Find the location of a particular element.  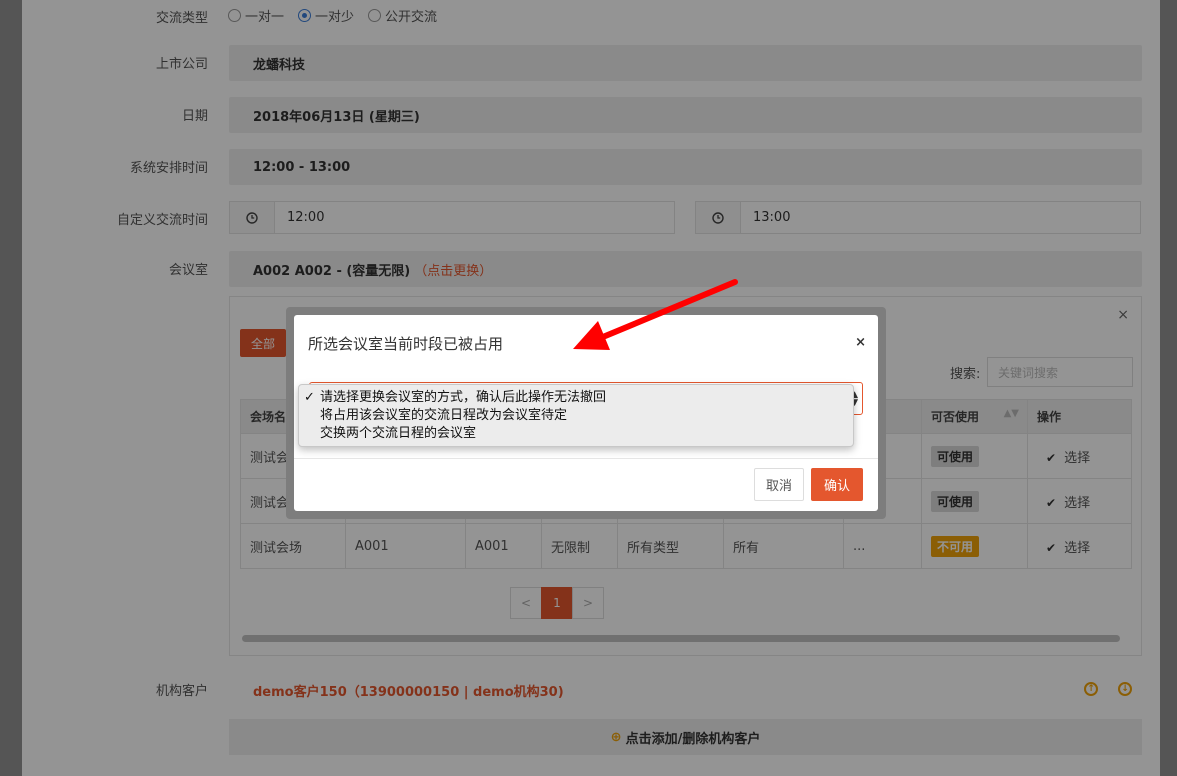

annotation-arrow-icon is located at coordinates (655, 314).